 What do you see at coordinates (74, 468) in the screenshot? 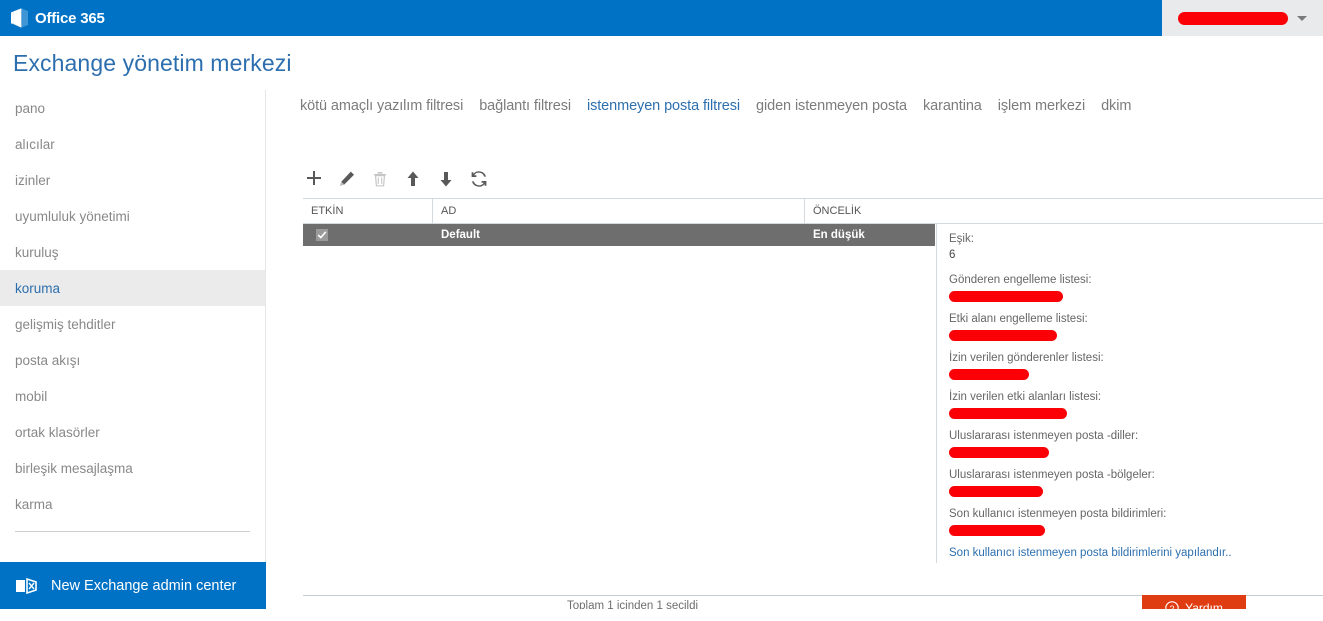
I see `sidebar-item-label: birleşik mesajlaşma` at bounding box center [74, 468].